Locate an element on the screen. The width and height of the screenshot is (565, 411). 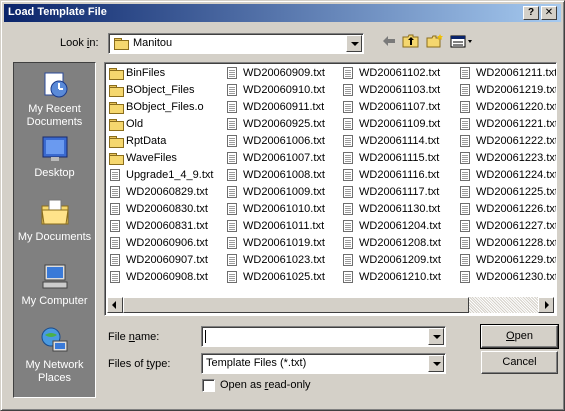
list-item: WD20061225.txt is located at coordinates (507, 192).